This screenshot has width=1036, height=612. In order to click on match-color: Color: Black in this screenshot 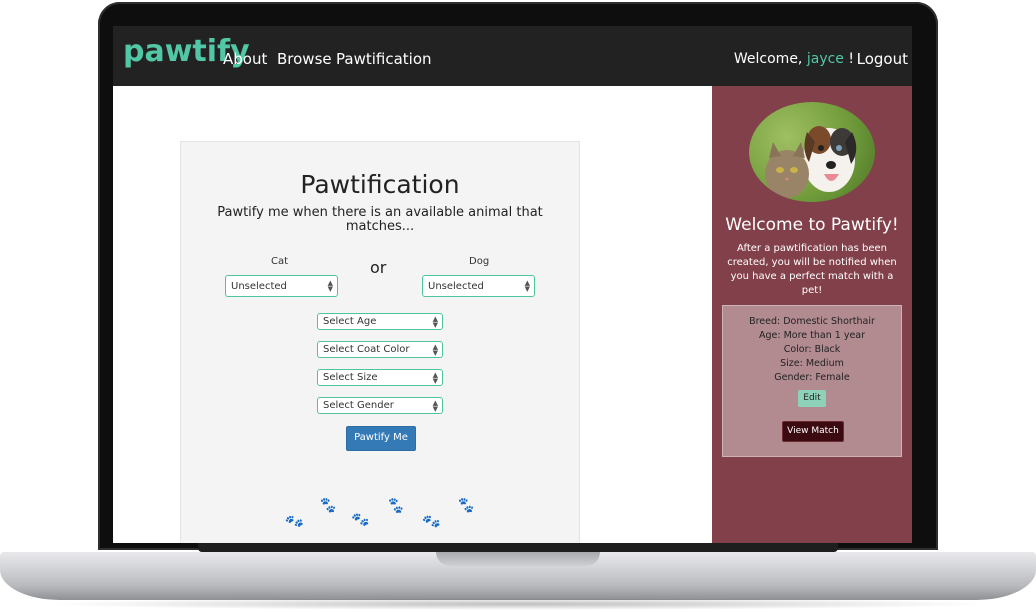, I will do `click(812, 349)`.